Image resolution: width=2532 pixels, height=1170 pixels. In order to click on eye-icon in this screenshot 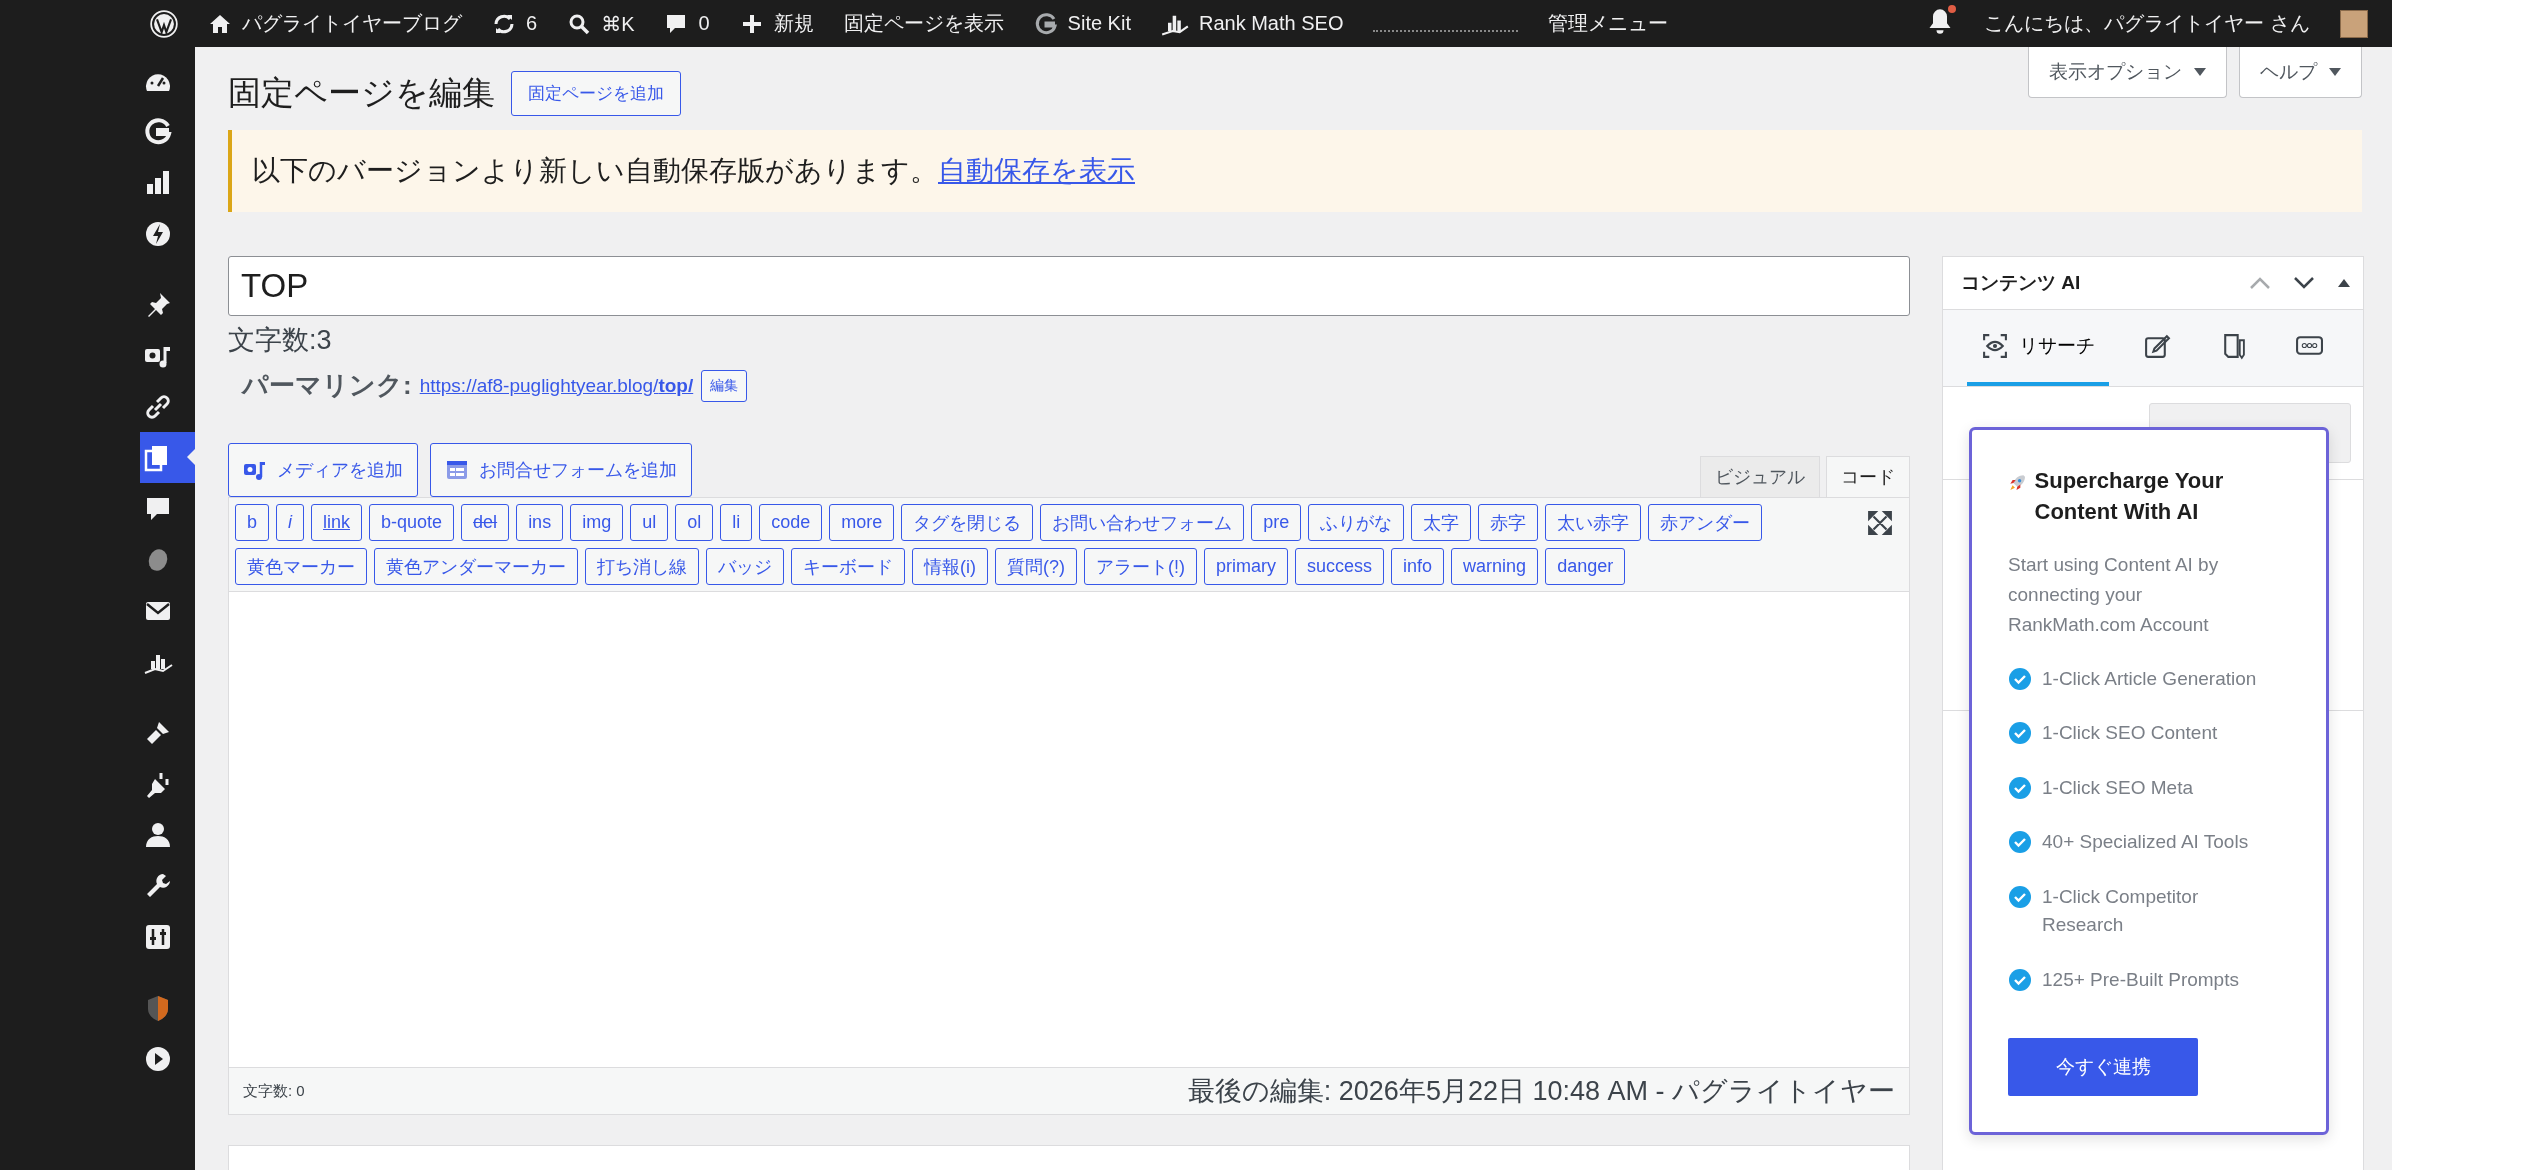, I will do `click(1995, 346)`.